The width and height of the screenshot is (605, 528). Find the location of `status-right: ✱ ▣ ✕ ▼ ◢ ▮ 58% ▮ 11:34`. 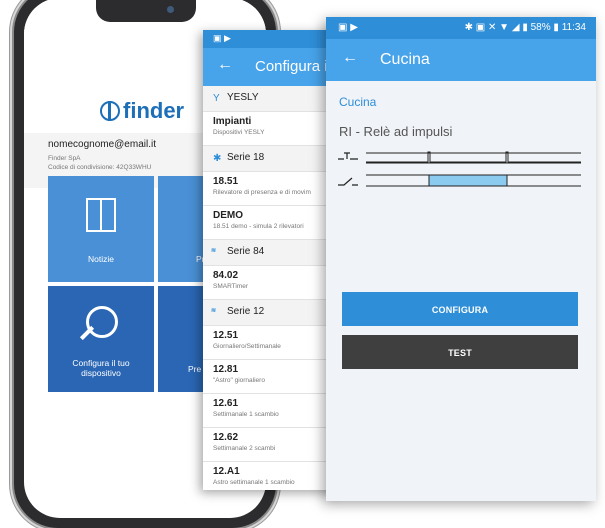

status-right: ✱ ▣ ✕ ▼ ◢ ▮ 58% ▮ 11:34 is located at coordinates (525, 27).